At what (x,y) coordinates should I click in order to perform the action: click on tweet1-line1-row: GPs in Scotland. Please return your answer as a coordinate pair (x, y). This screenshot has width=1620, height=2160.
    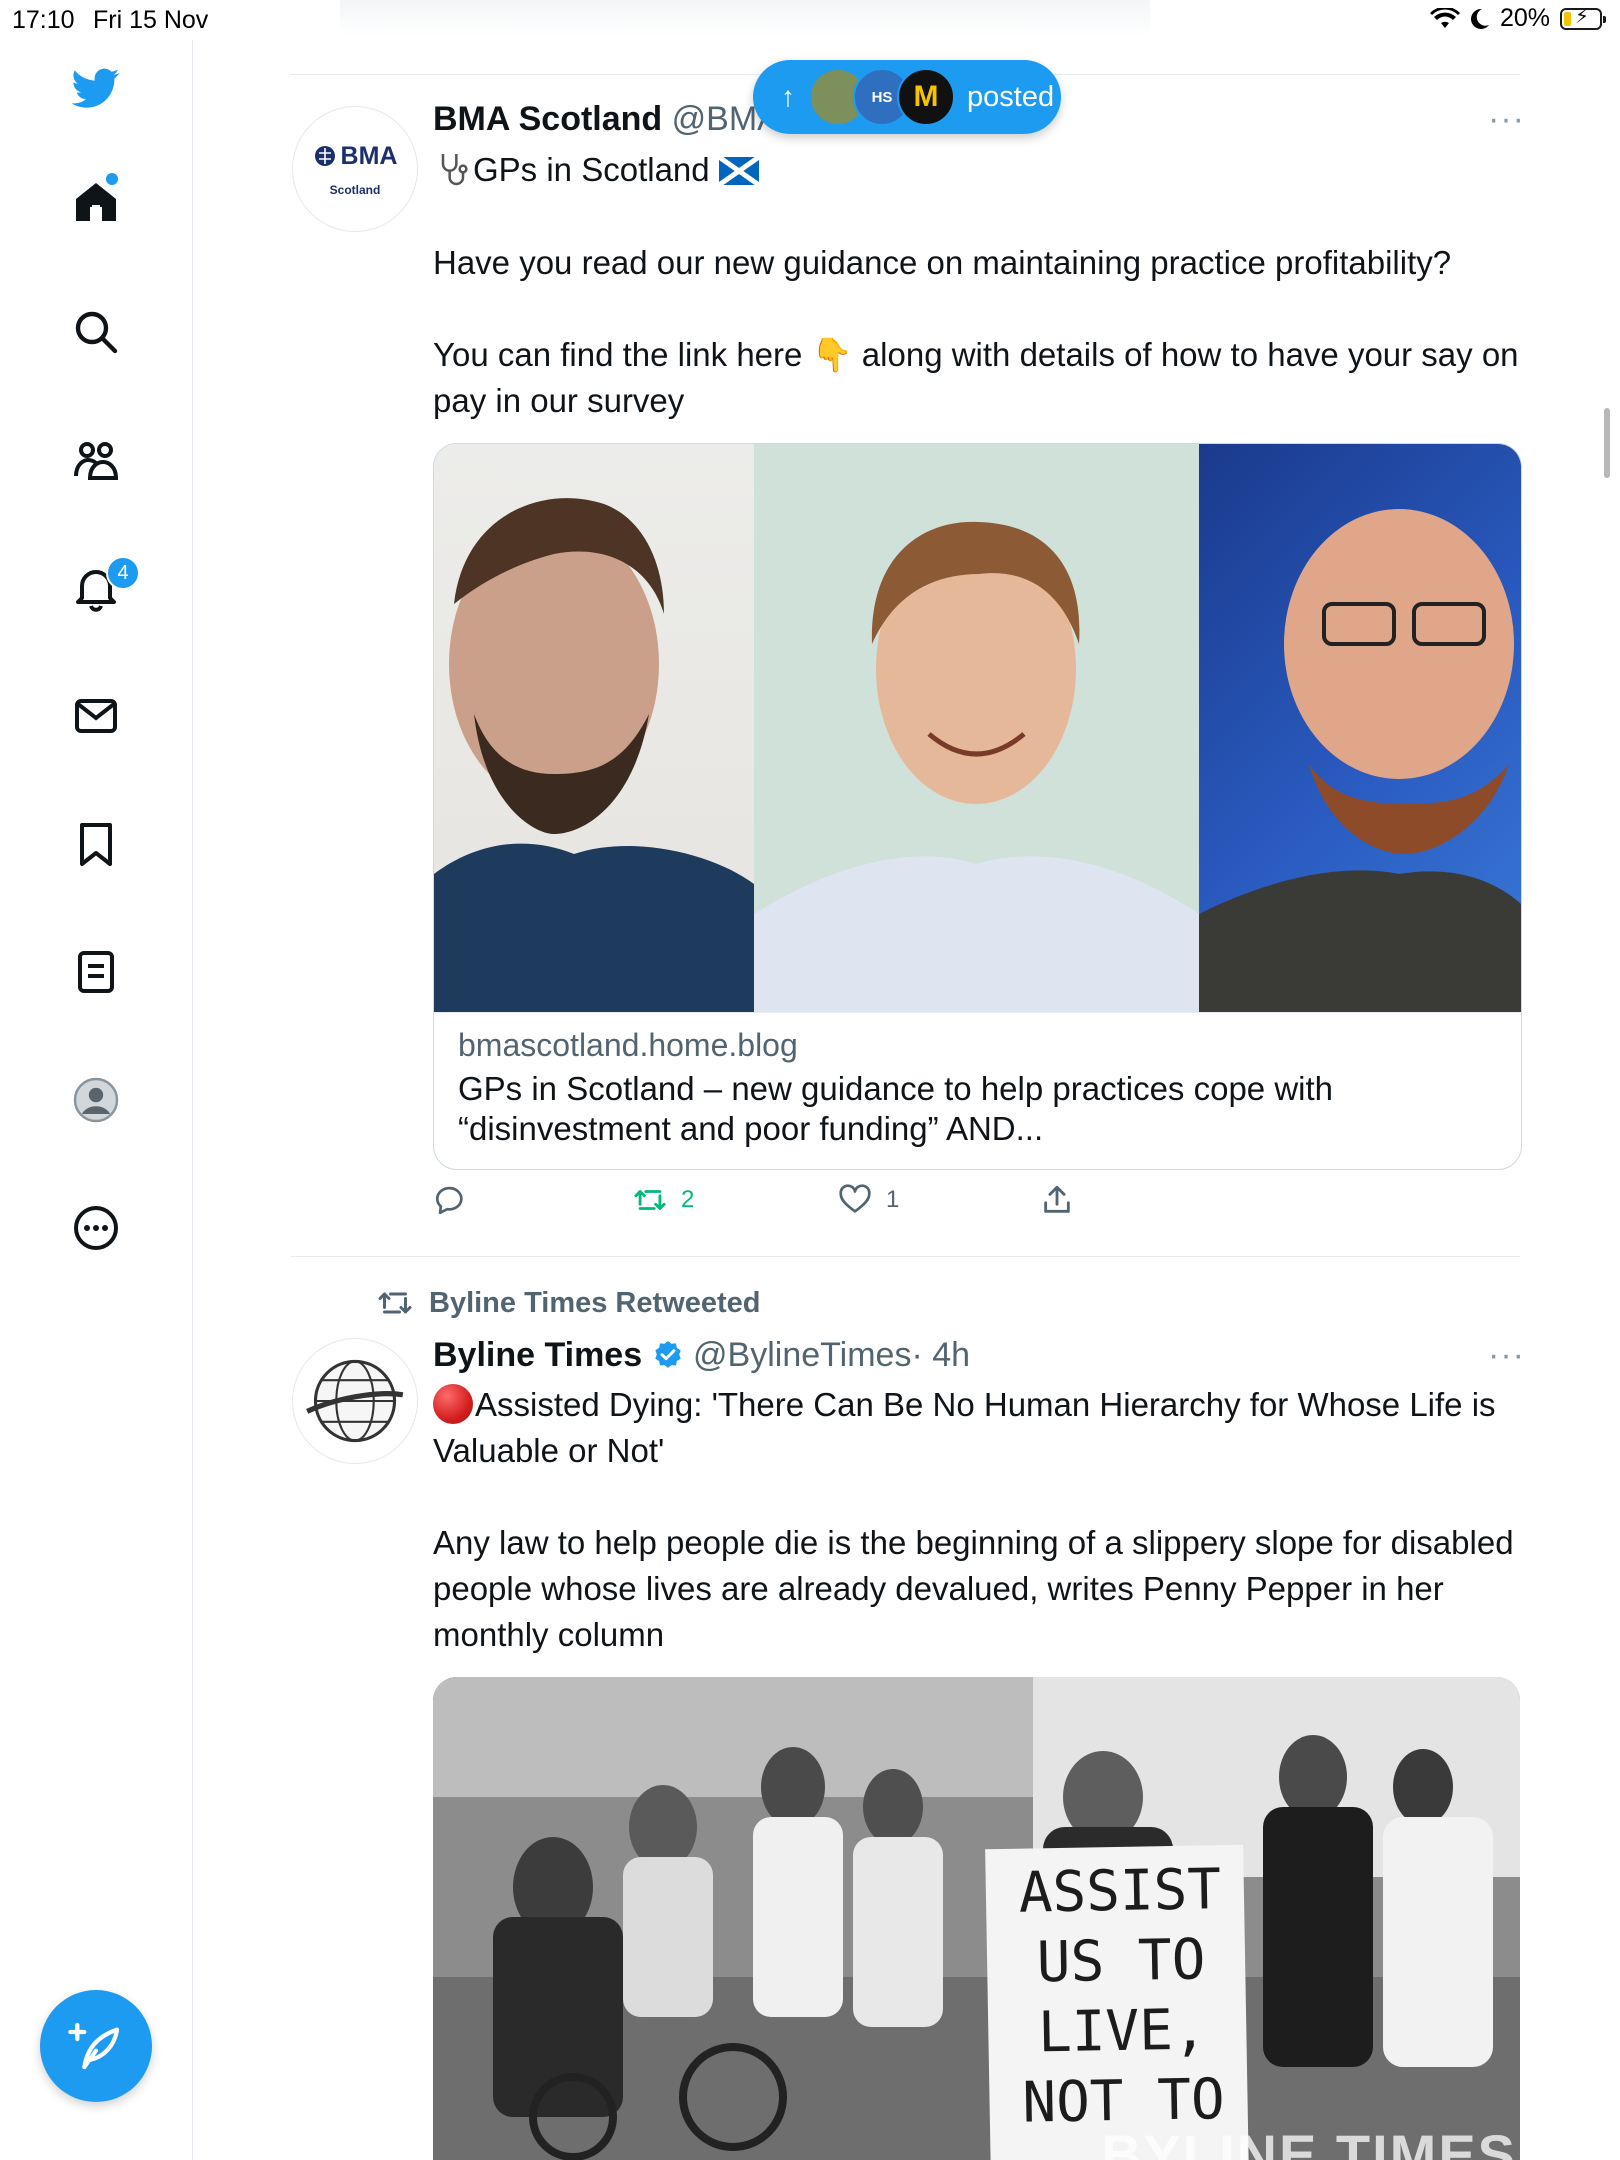
    Looking at the image, I should click on (978, 170).